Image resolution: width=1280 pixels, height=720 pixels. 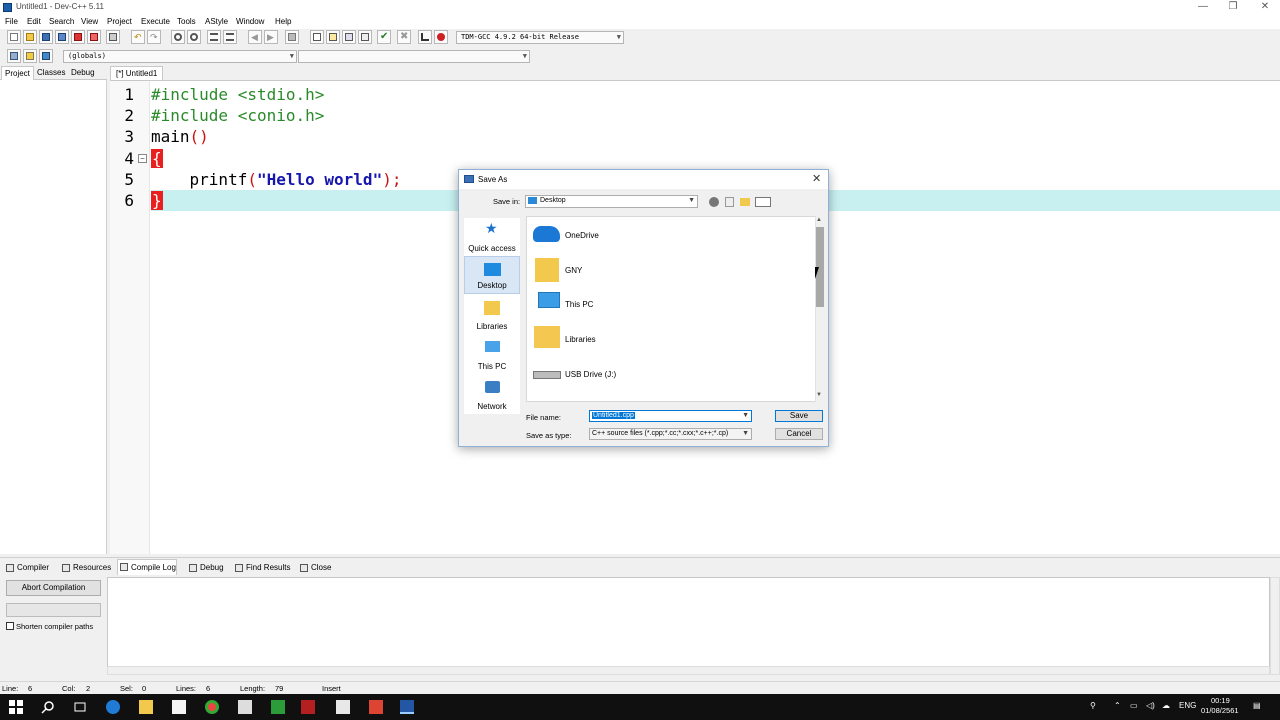 What do you see at coordinates (314, 568) in the screenshot?
I see `tab-close: Close` at bounding box center [314, 568].